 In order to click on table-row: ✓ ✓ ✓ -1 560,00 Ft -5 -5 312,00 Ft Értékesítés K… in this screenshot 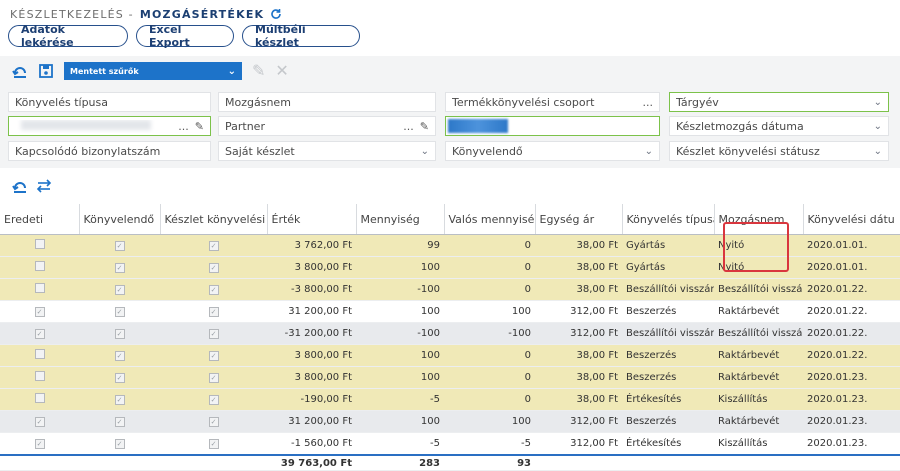, I will do `click(450, 444)`.